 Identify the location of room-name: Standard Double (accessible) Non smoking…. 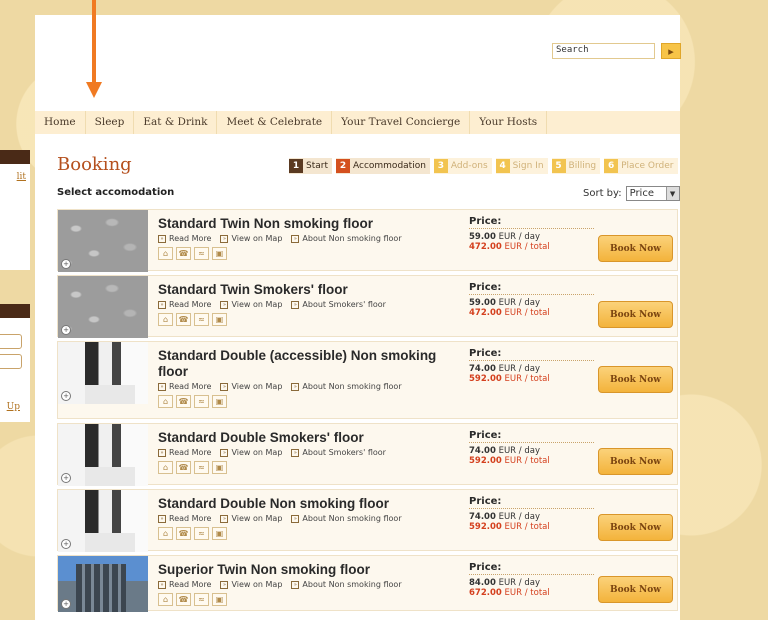
(308, 364).